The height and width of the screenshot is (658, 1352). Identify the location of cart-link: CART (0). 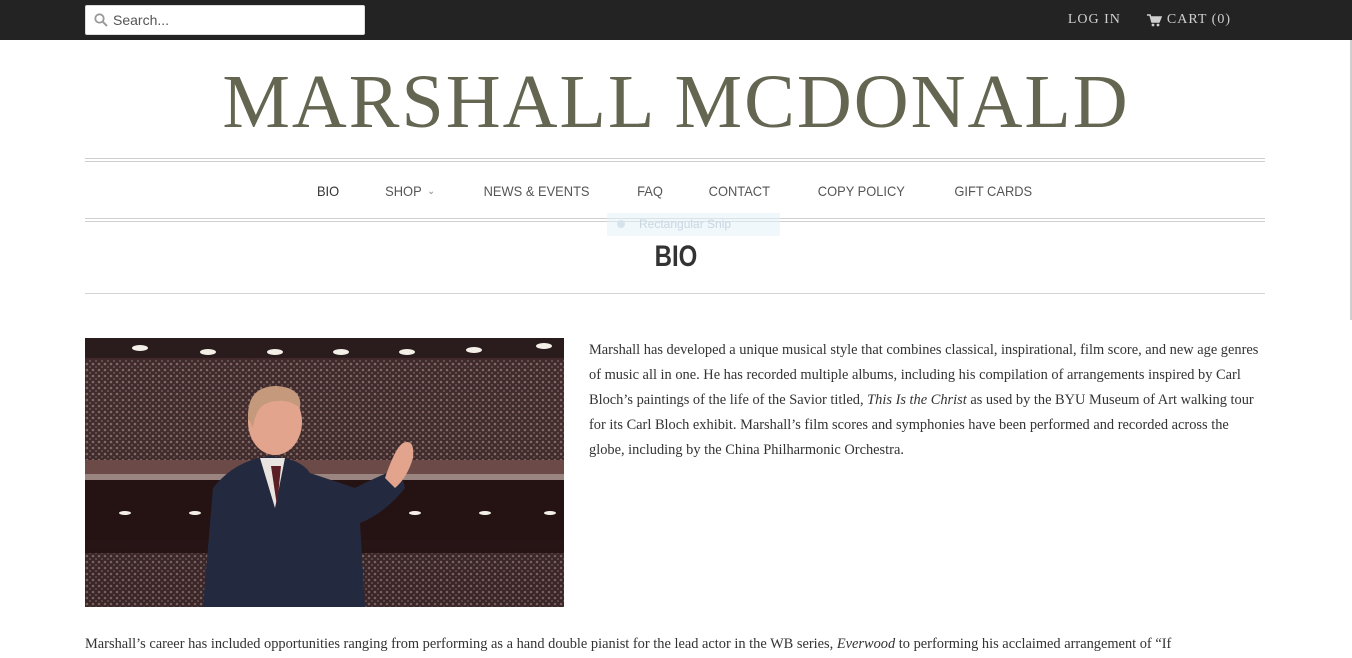
(1188, 20).